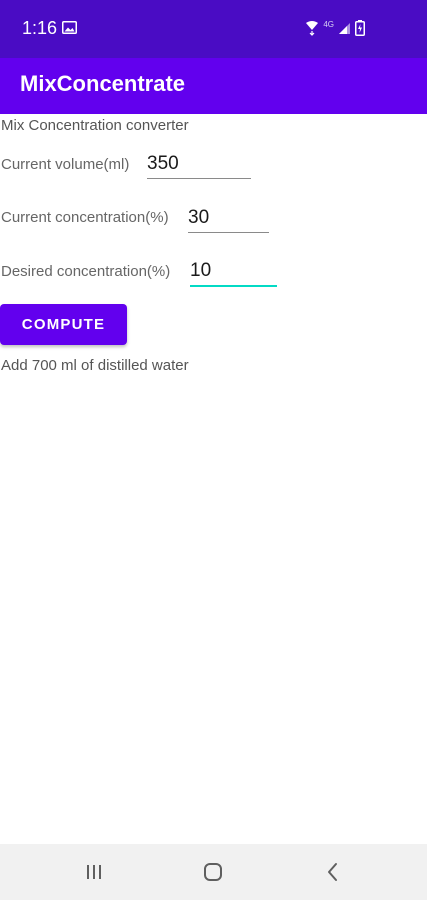 This screenshot has width=427, height=900. Describe the element at coordinates (213, 86) in the screenshot. I see `app-bar: MixConcentrate` at that location.